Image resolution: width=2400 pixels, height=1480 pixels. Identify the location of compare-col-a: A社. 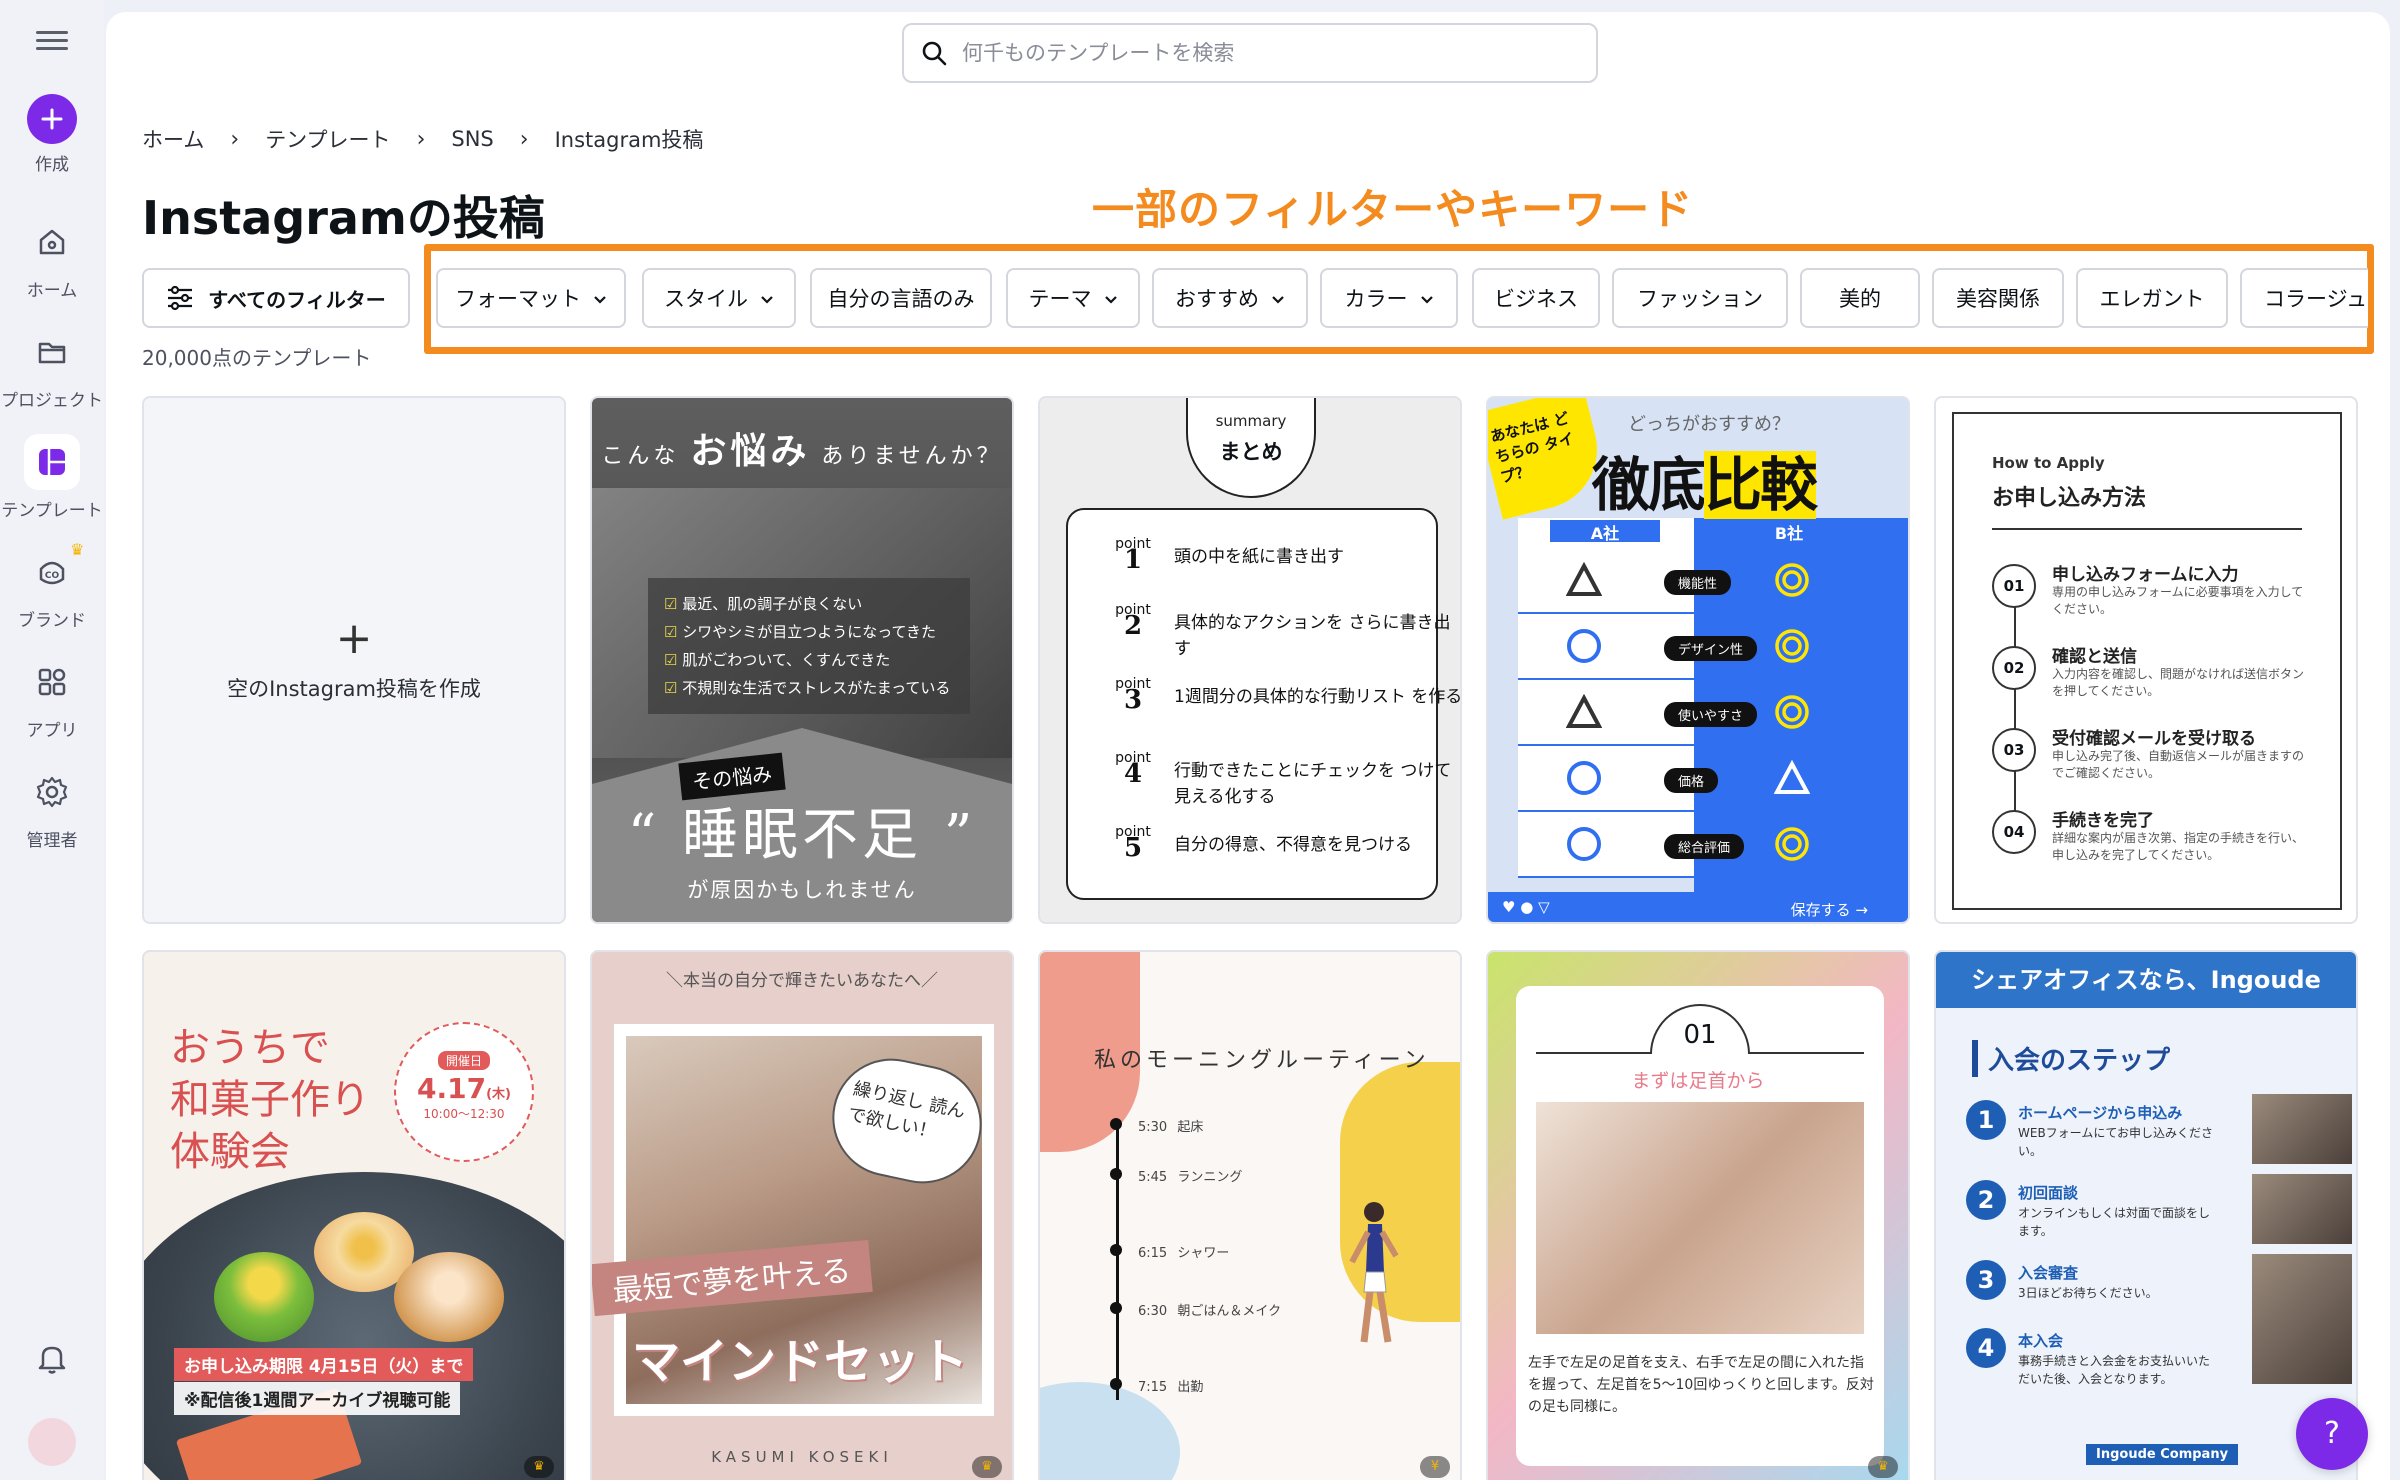
(1605, 531).